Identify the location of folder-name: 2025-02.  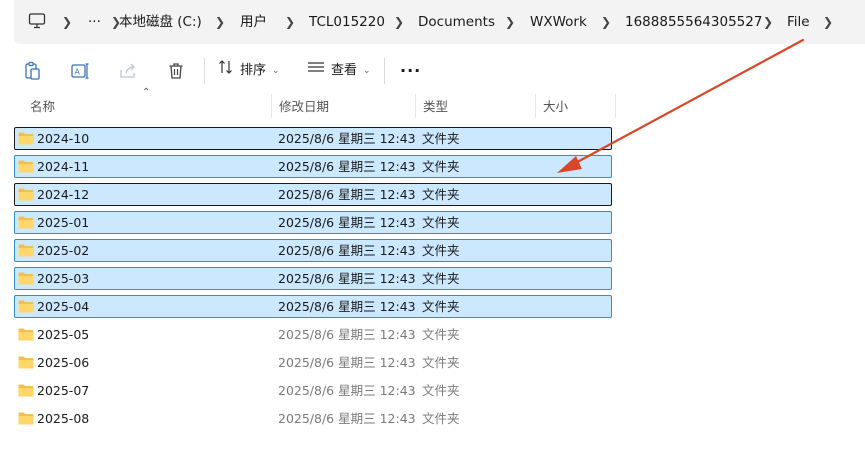
(63, 250).